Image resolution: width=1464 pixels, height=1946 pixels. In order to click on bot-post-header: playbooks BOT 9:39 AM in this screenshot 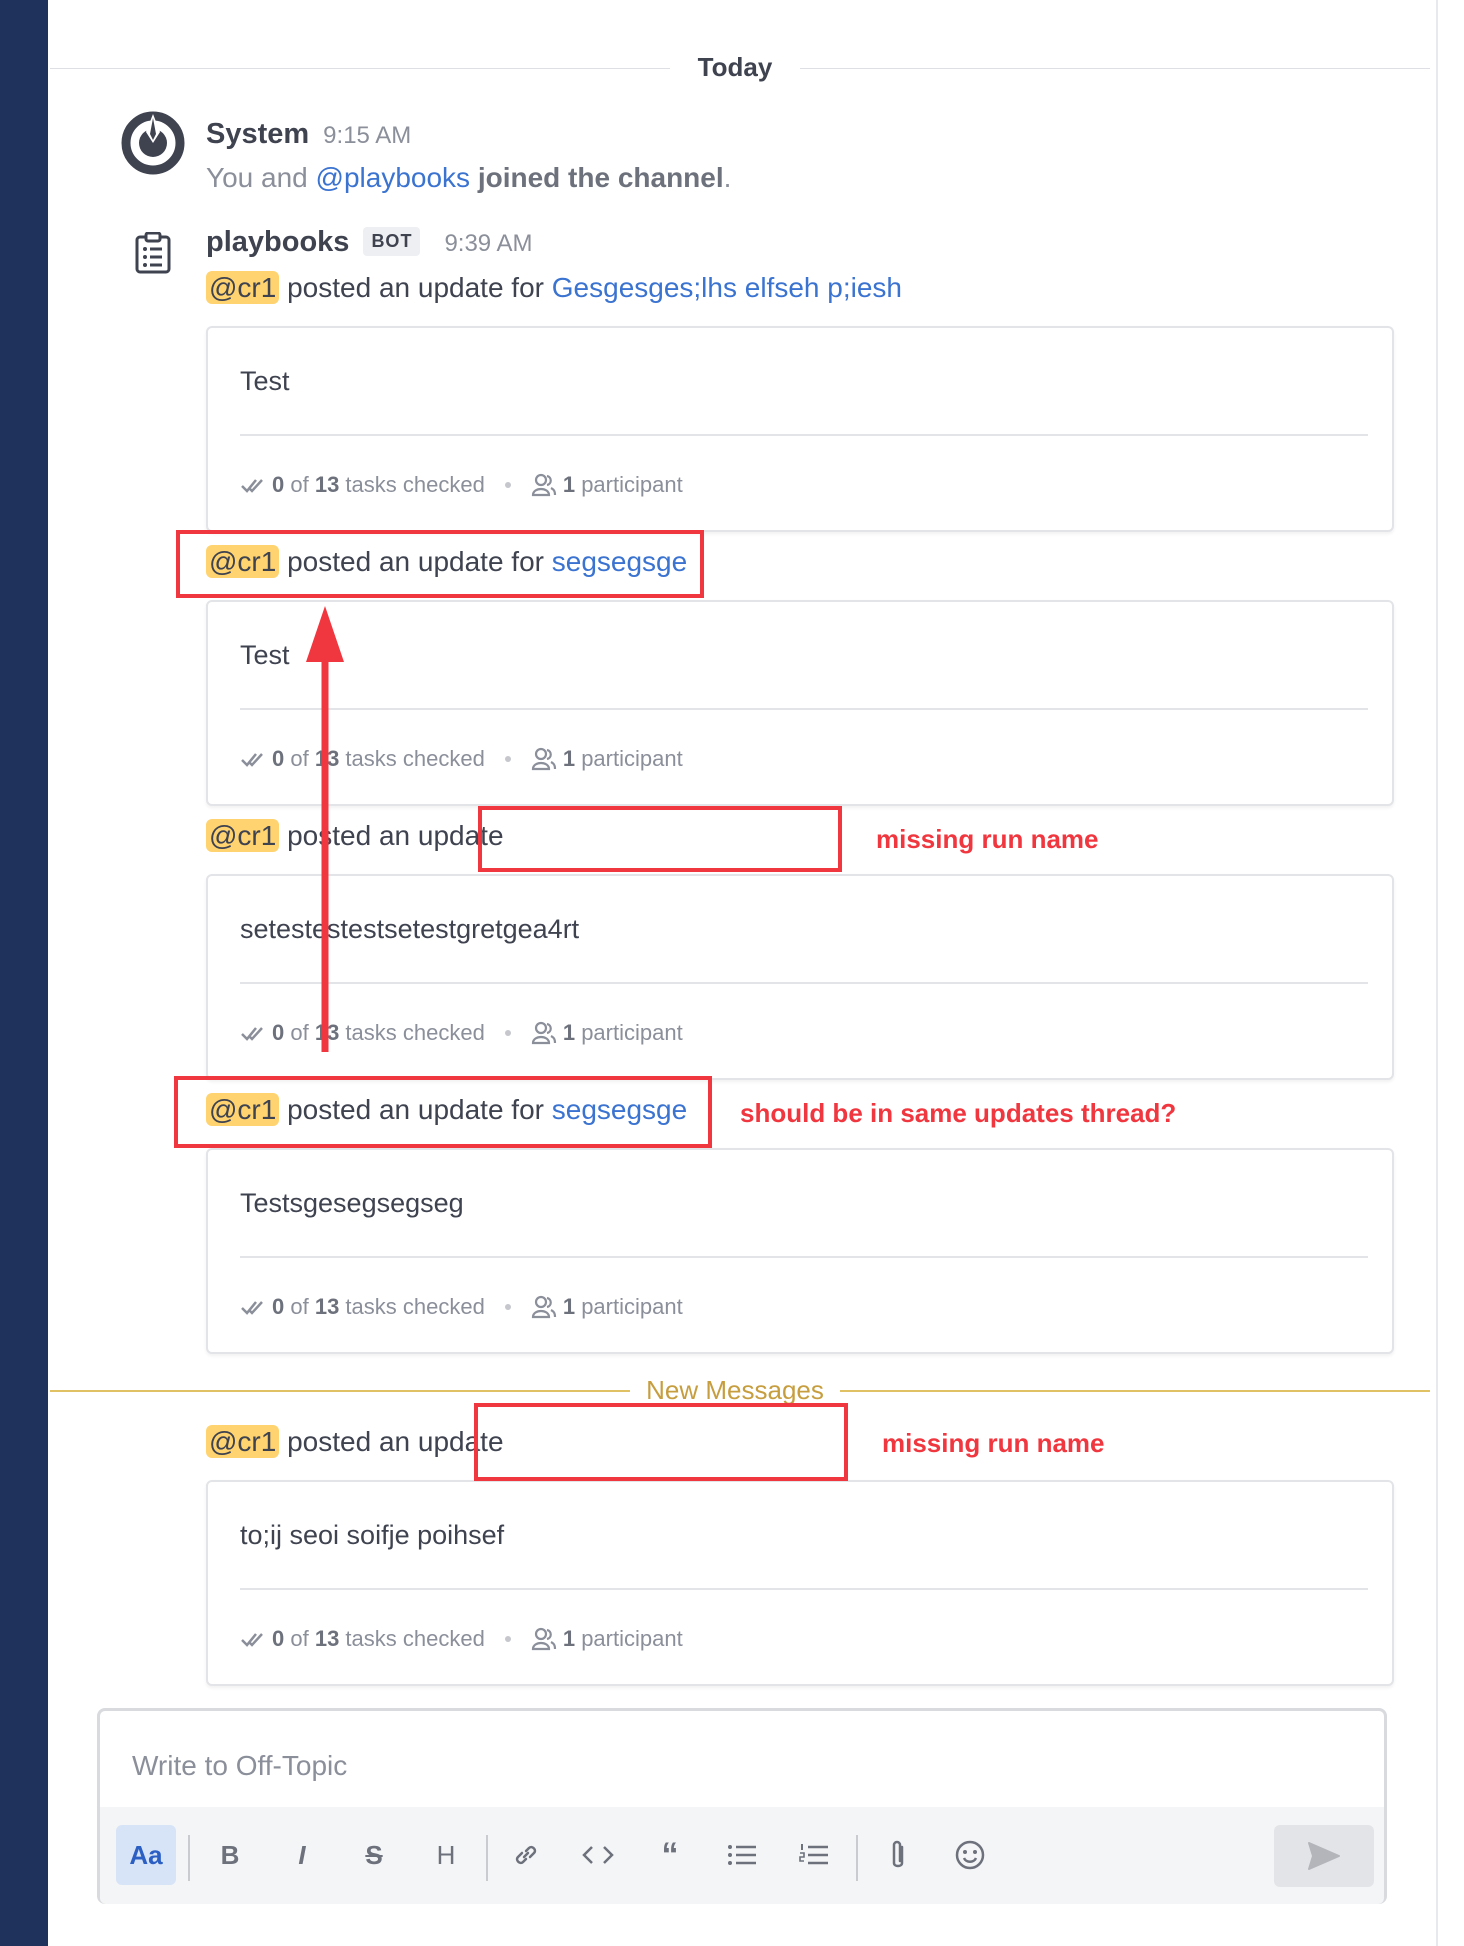, I will do `click(369, 243)`.